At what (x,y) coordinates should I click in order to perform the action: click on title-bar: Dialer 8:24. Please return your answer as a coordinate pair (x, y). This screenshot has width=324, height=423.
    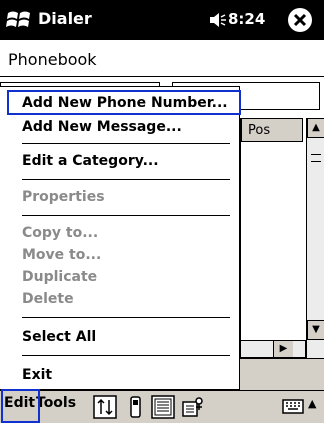
    Looking at the image, I should click on (162, 20).